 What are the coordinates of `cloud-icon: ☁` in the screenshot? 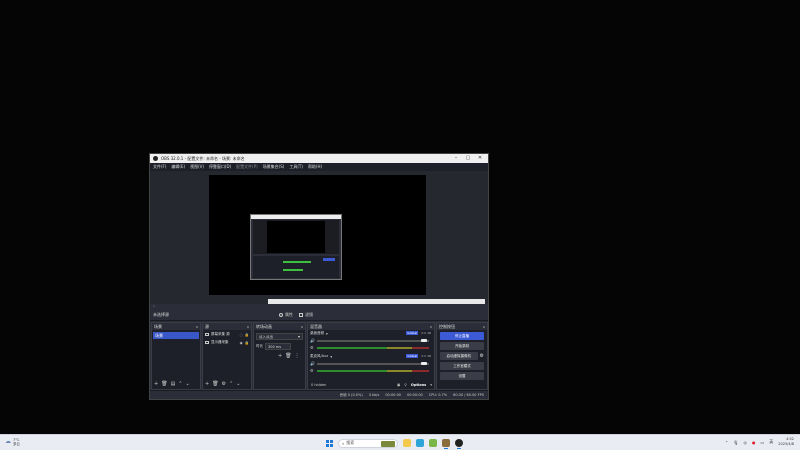 It's located at (8, 441).